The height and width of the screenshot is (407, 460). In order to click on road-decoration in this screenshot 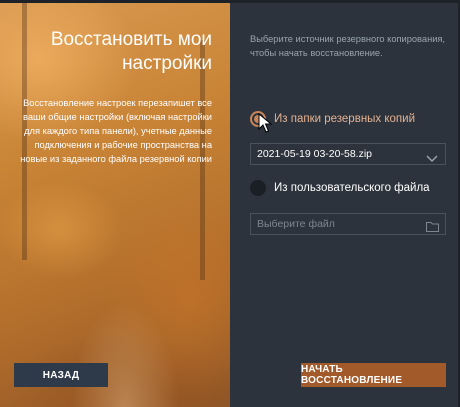, I will do `click(125, 353)`.